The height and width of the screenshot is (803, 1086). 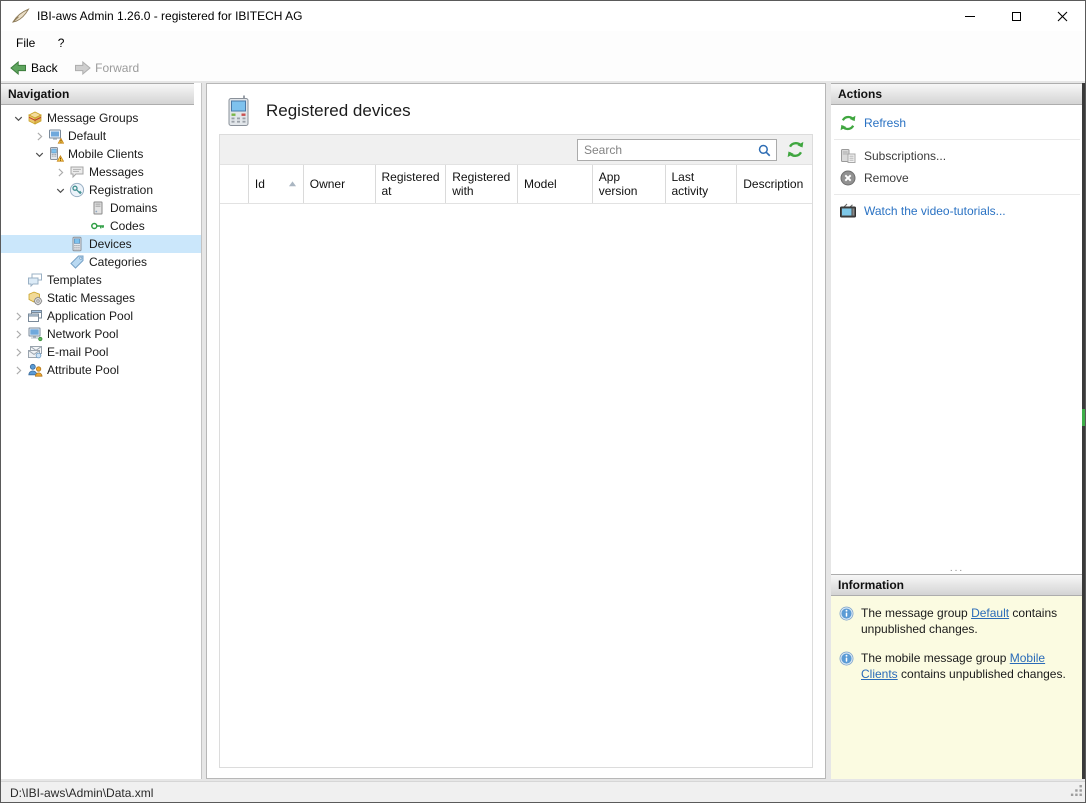 I want to click on remove-icon, so click(x=848, y=178).